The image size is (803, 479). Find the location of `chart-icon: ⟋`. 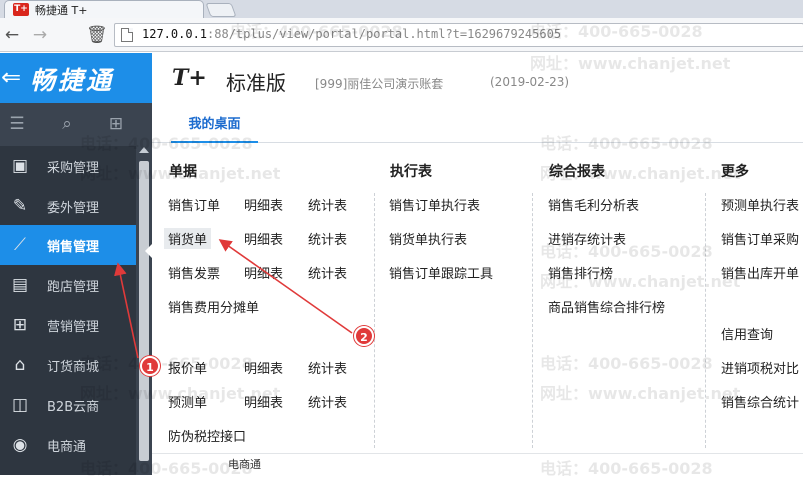

chart-icon: ⟋ is located at coordinates (20, 245).